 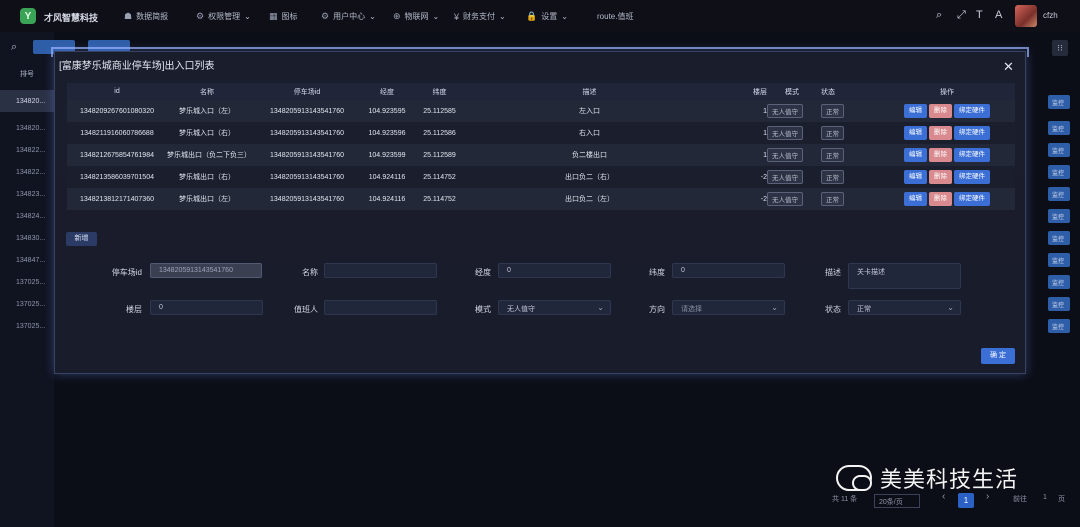 I want to click on cell-longitude: 104.924116, so click(x=387, y=199).